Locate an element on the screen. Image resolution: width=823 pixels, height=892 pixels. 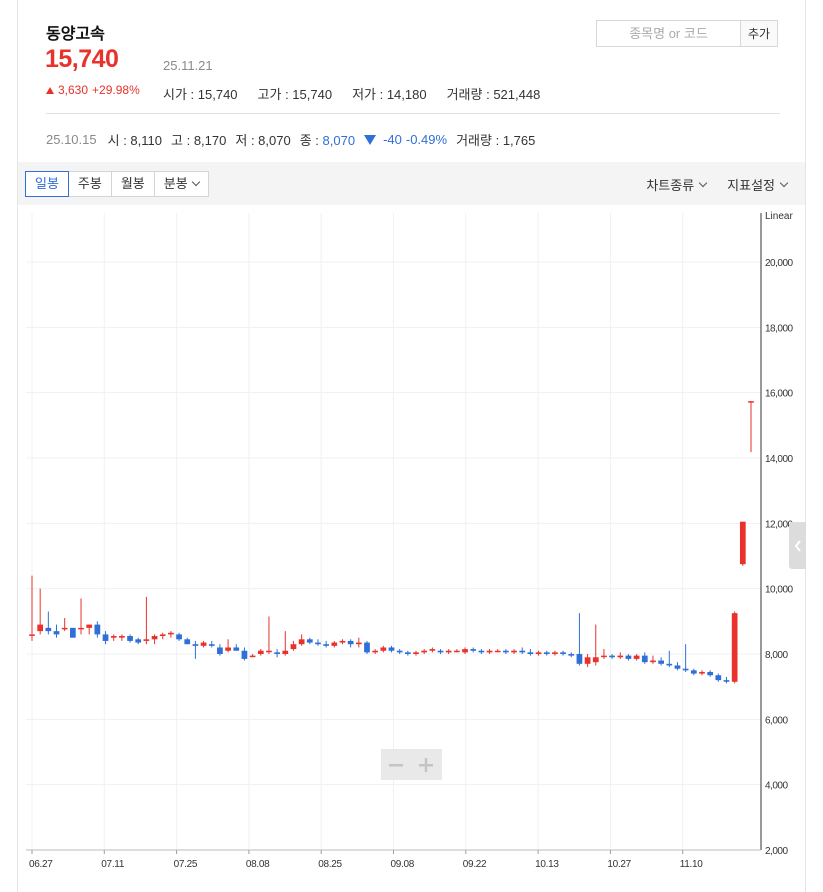
chart-type-label: 차트종류 is located at coordinates (670, 185).